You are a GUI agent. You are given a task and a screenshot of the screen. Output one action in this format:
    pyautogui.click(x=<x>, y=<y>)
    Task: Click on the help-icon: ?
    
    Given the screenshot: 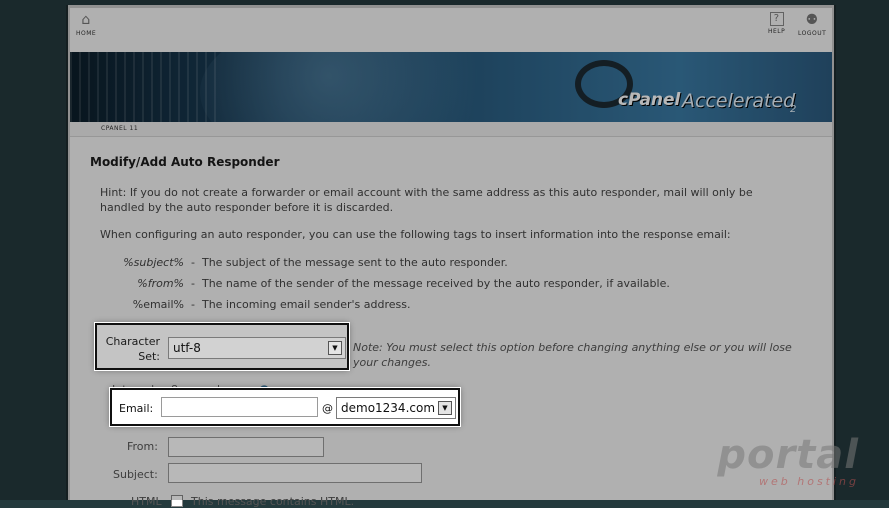 What is the action you would take?
    pyautogui.click(x=776, y=19)
    